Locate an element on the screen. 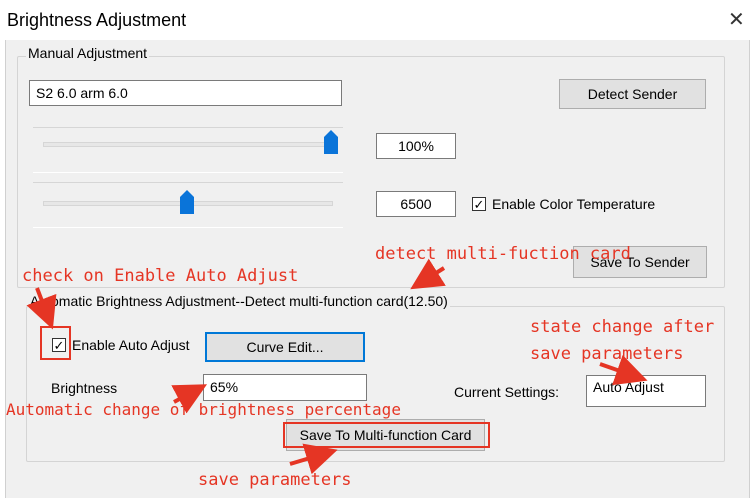 This screenshot has height=499, width=753. enable-auto-adjust-highlight is located at coordinates (55, 343).